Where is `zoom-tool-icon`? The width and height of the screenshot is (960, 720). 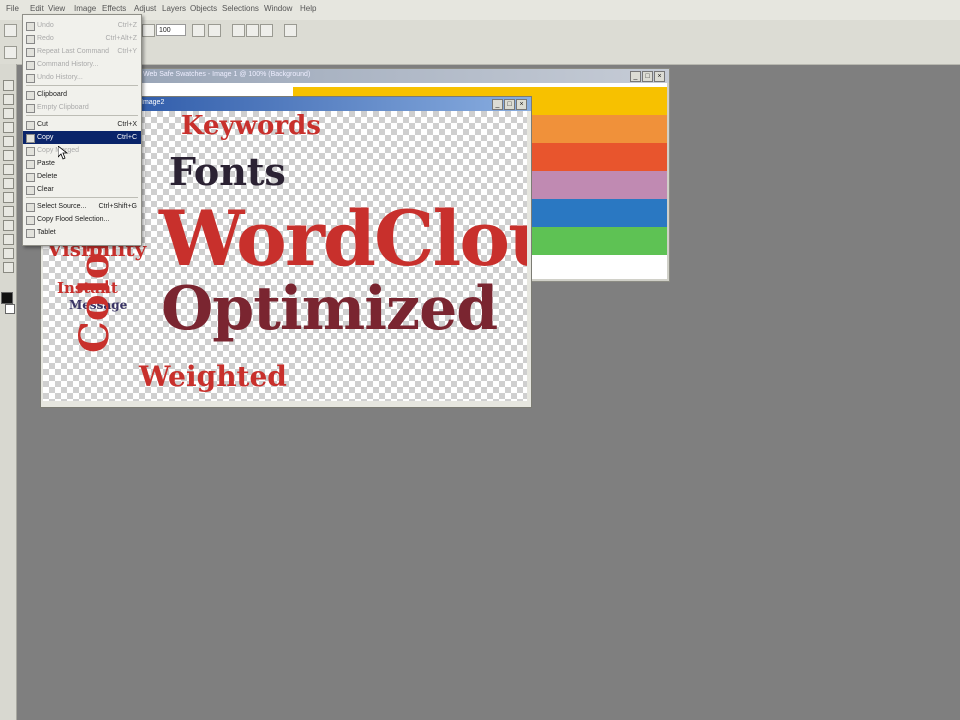 zoom-tool-icon is located at coordinates (8, 99).